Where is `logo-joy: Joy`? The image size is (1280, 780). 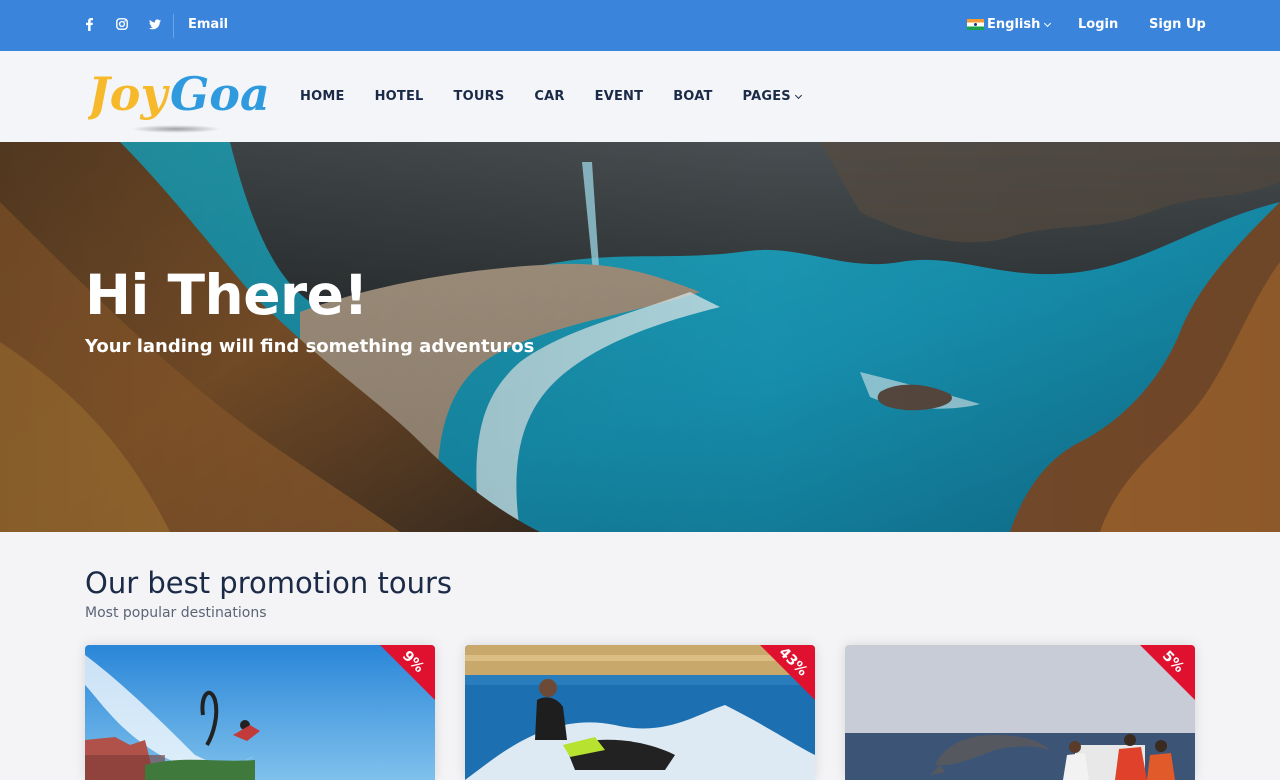
logo-joy: Joy is located at coordinates (129, 94).